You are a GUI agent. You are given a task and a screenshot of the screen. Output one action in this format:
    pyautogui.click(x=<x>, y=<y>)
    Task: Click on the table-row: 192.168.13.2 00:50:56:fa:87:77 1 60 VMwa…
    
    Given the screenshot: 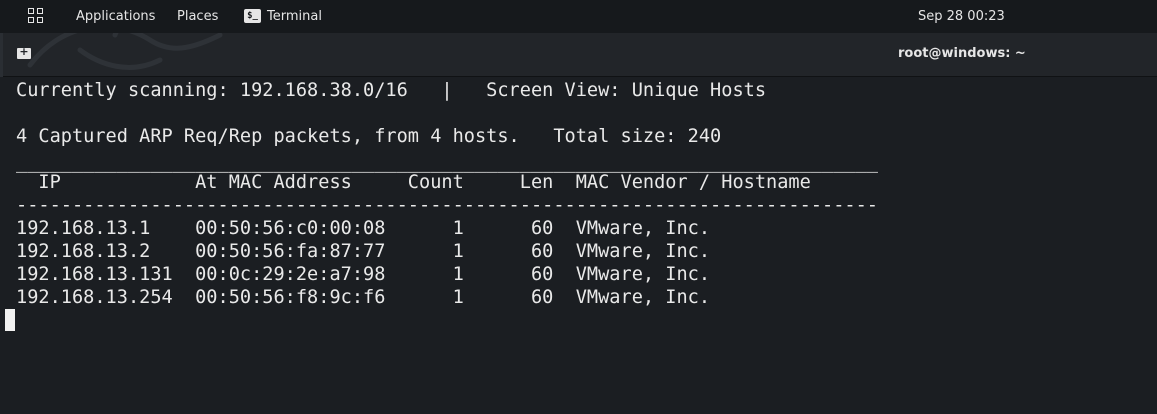 What is the action you would take?
    pyautogui.click(x=363, y=251)
    